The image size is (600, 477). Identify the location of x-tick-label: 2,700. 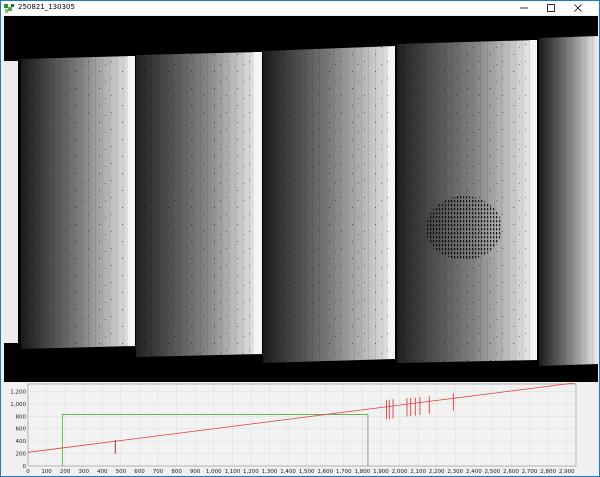
(530, 472).